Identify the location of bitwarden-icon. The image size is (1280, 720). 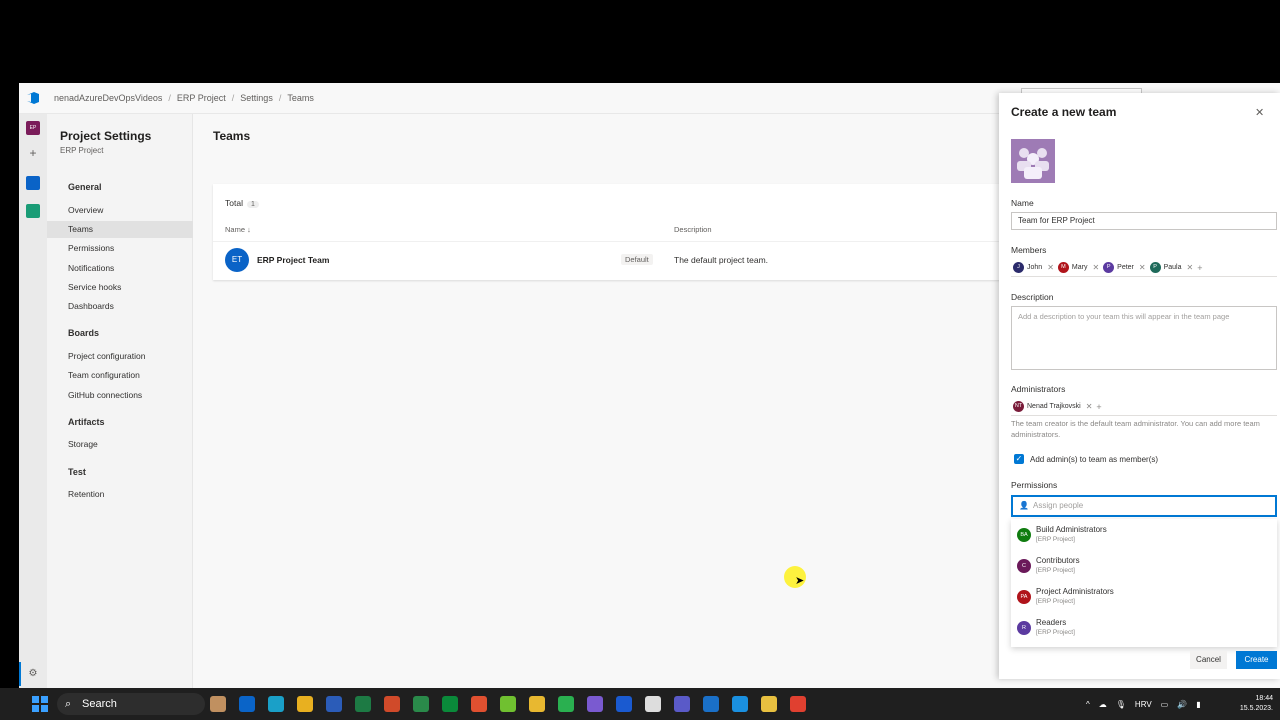
(624, 704).